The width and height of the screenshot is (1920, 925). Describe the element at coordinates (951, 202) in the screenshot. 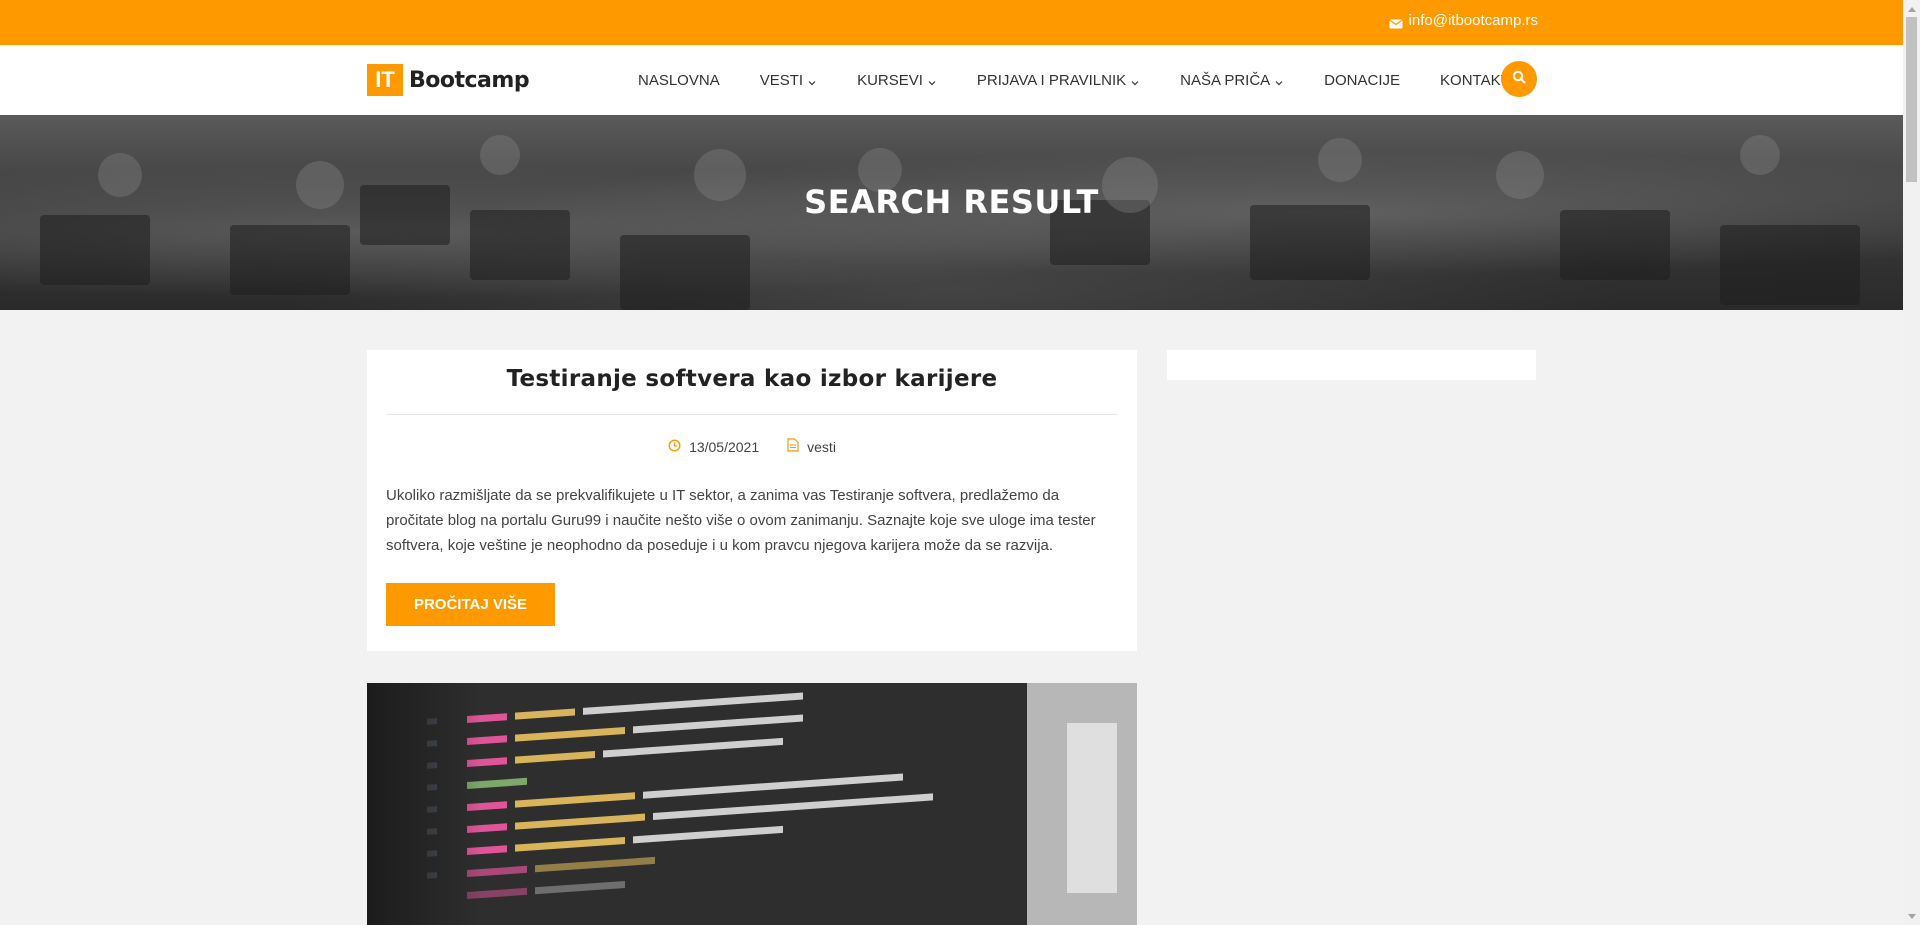

I see `page-title: SEARCH RESULT` at that location.